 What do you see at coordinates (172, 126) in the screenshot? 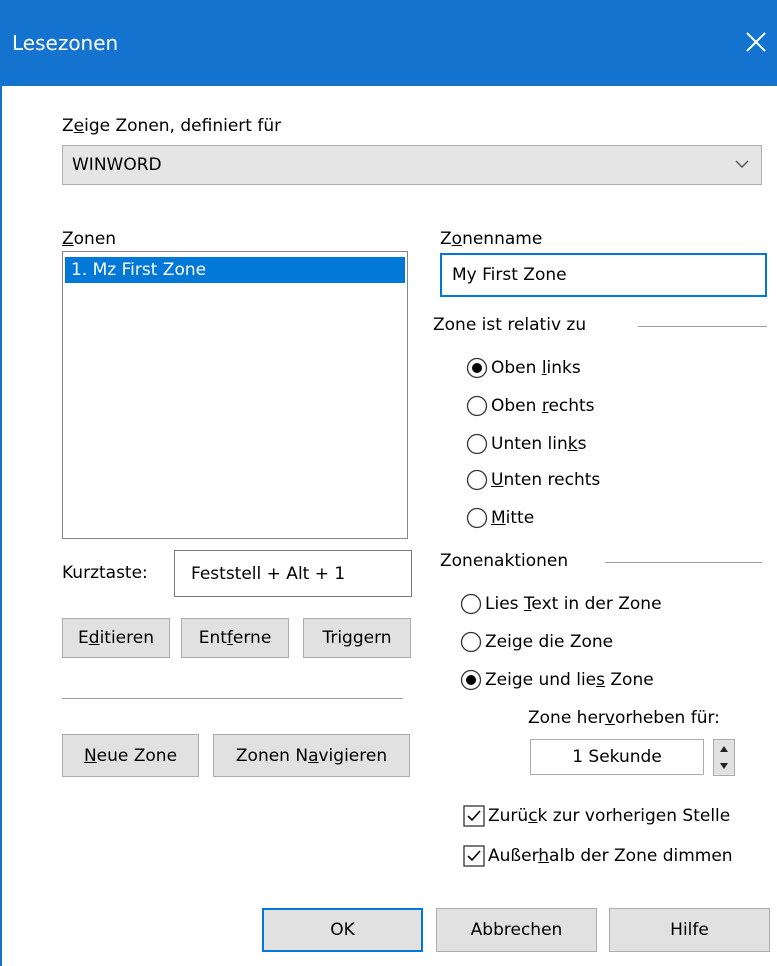
I see `show-zones-label: Zeige Zonen, definiert für` at bounding box center [172, 126].